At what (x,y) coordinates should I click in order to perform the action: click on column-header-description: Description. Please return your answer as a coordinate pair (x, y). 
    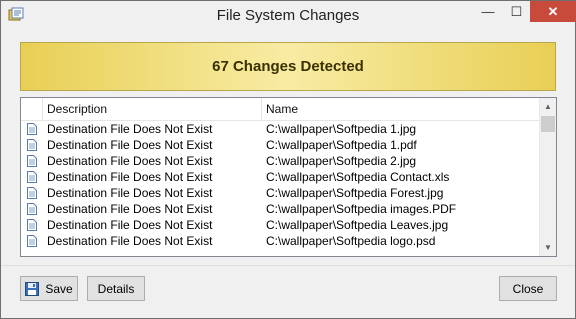
    Looking at the image, I should click on (152, 109).